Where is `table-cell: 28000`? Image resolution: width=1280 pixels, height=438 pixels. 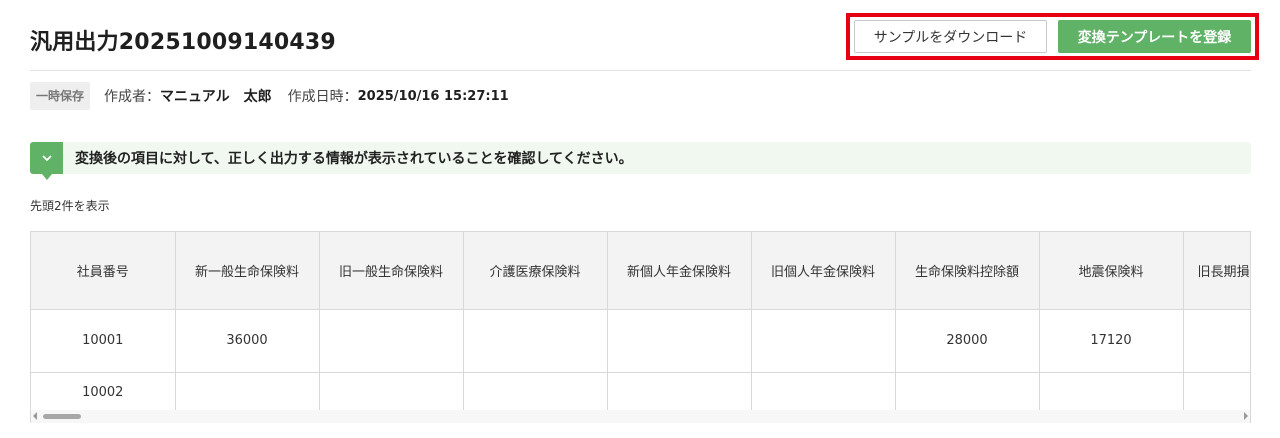
table-cell: 28000 is located at coordinates (967, 341).